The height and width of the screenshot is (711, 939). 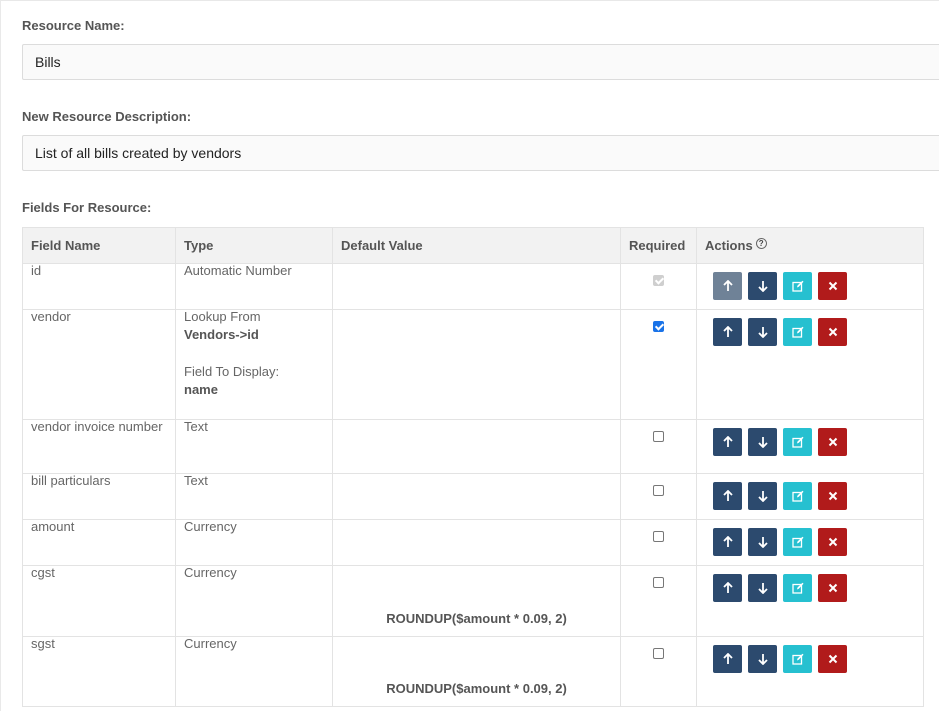 What do you see at coordinates (87, 207) in the screenshot?
I see `fields-label: Fields For Resource:` at bounding box center [87, 207].